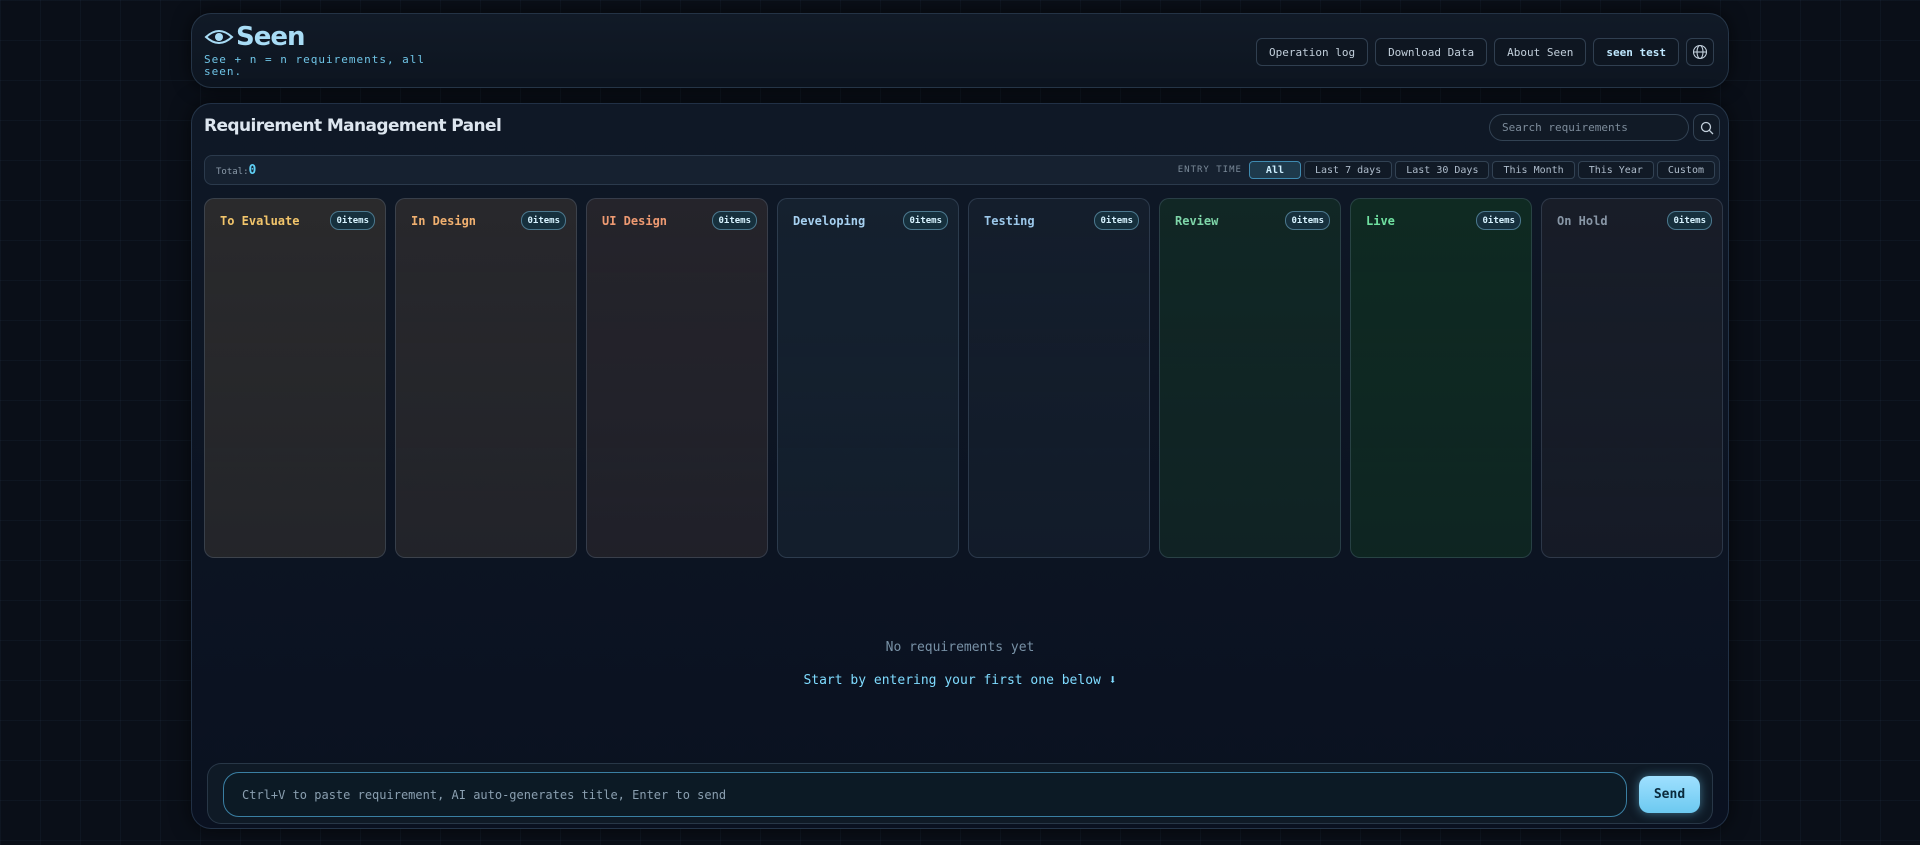  I want to click on total-count: Total:0, so click(236, 170).